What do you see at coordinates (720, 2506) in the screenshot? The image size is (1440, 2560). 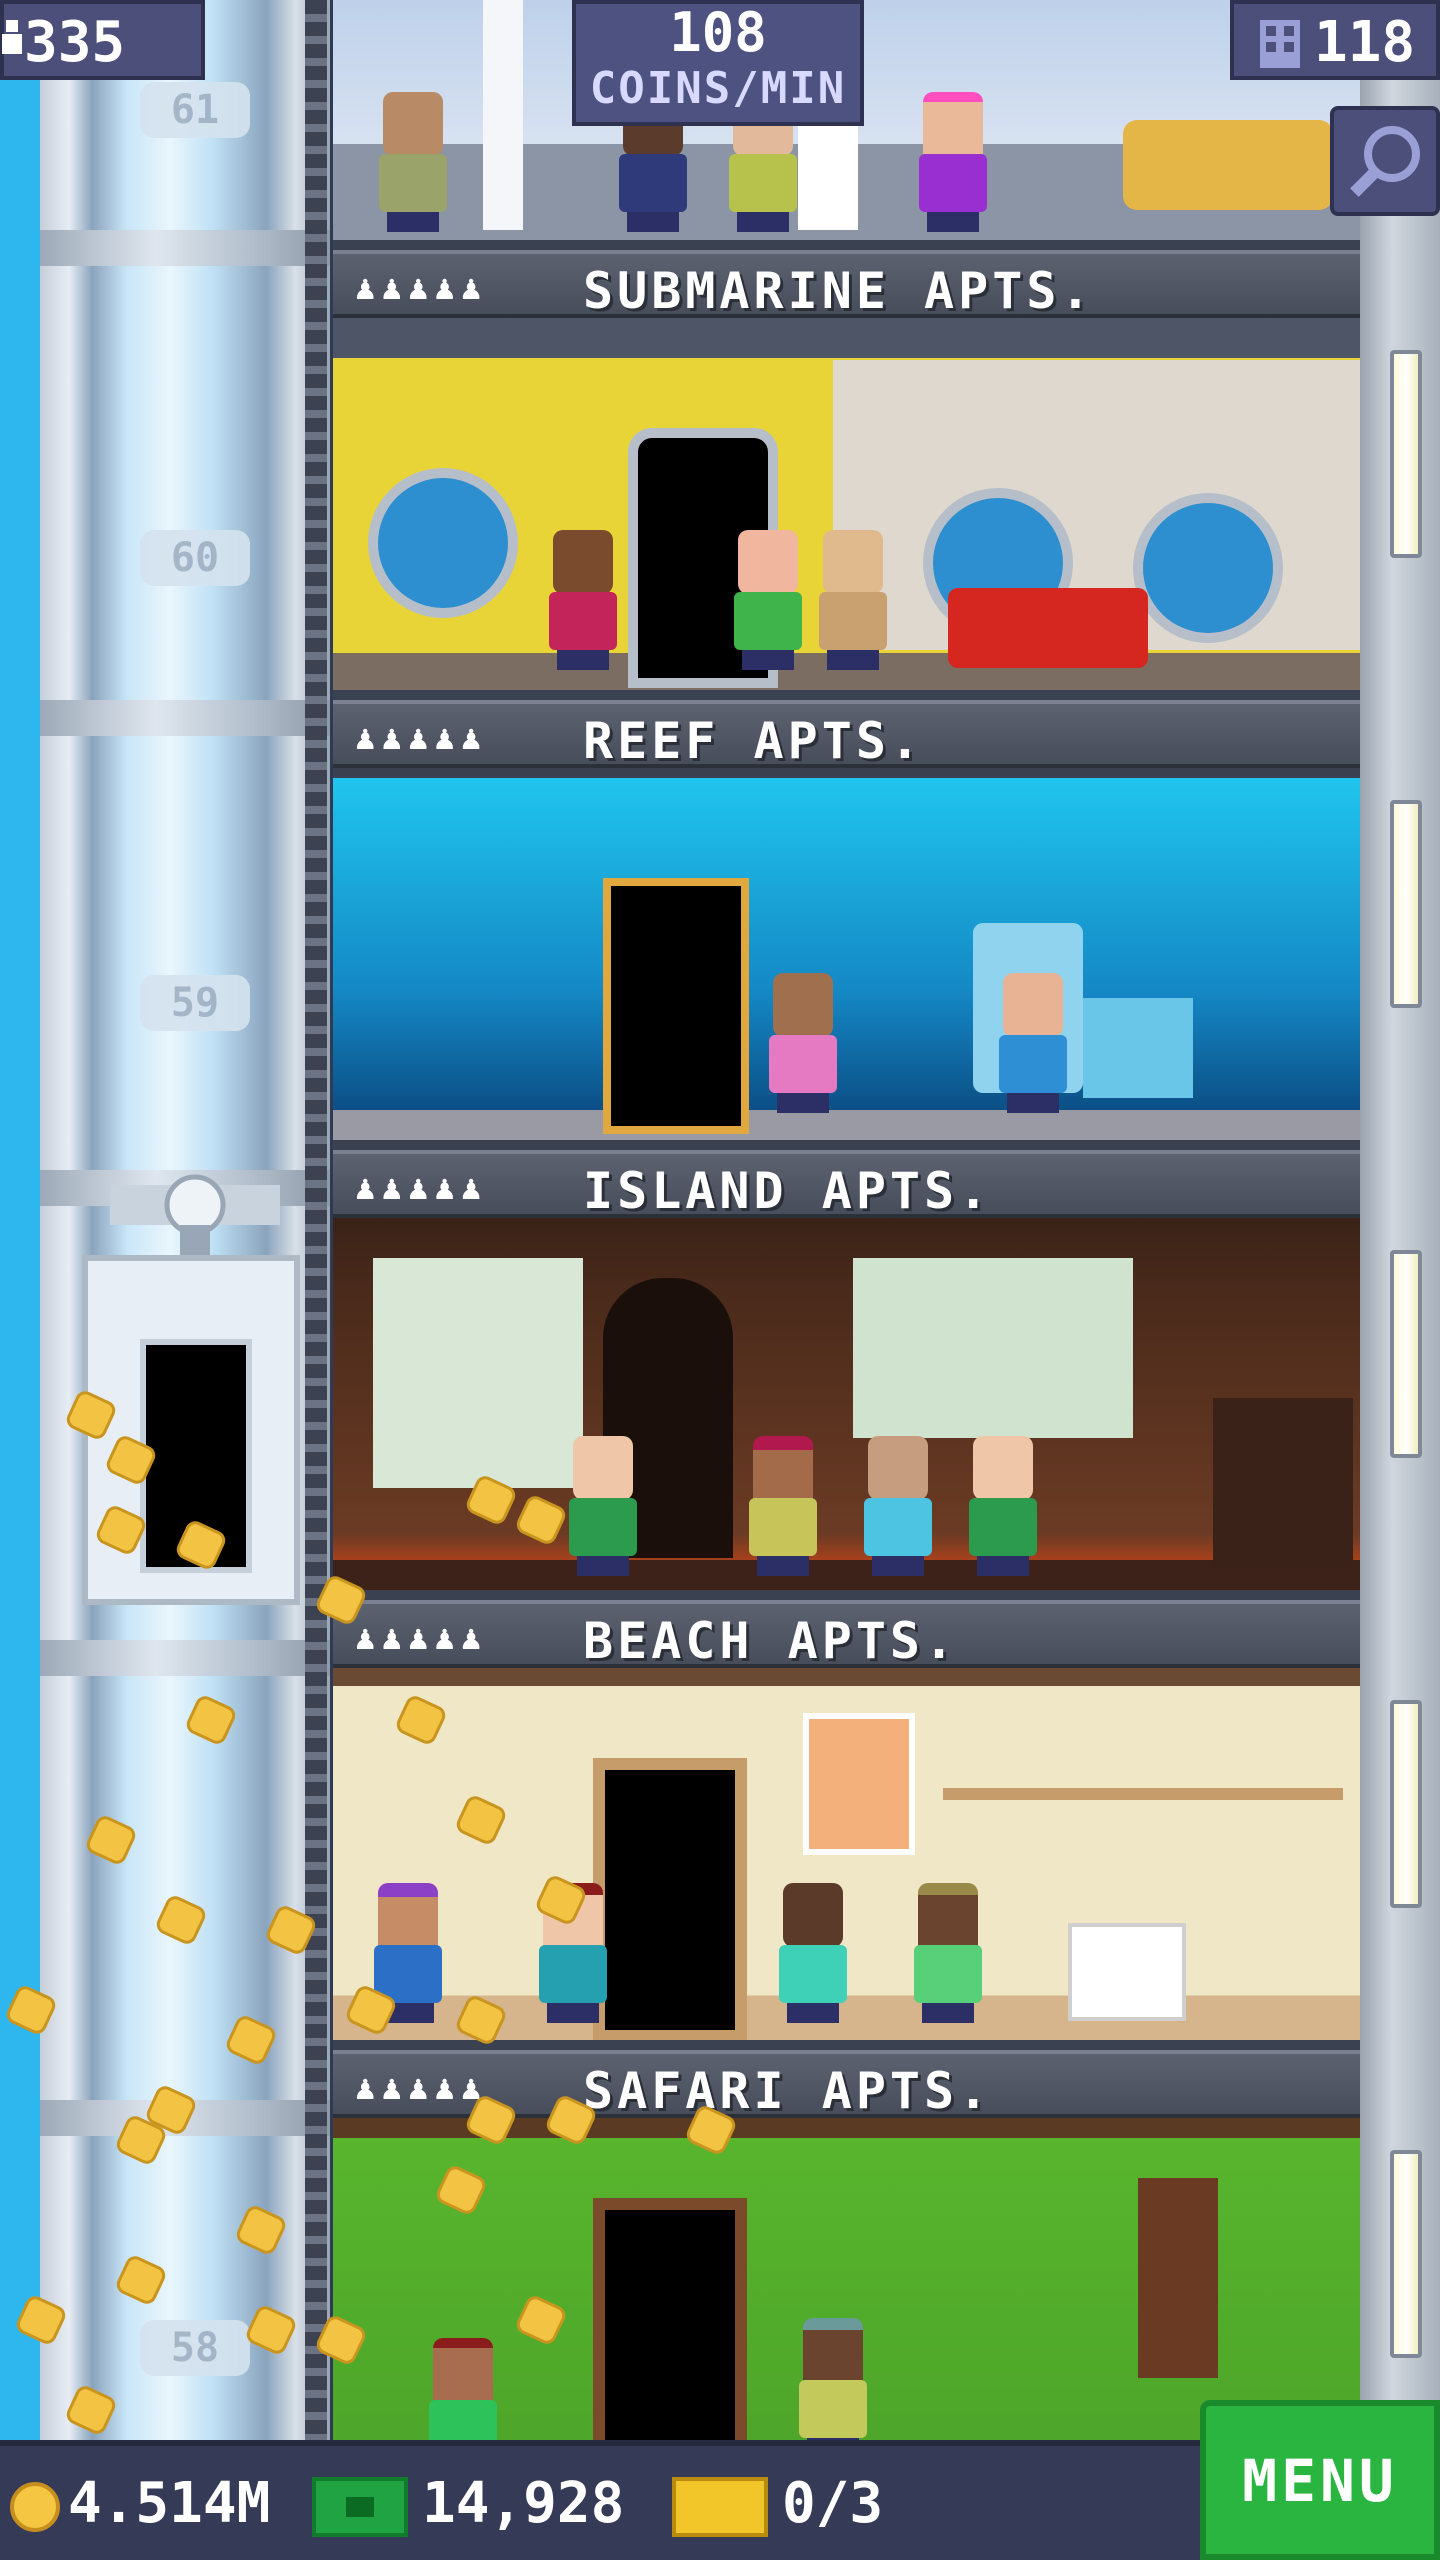 I see `ticket-icon` at bounding box center [720, 2506].